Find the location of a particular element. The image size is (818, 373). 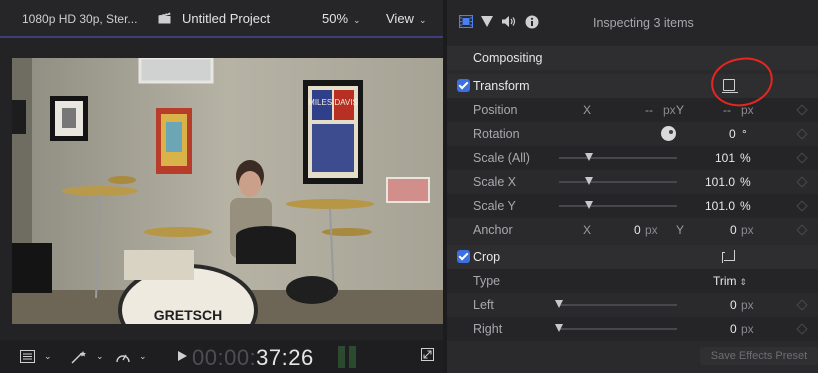

scale-x-label: Scale X is located at coordinates (495, 182).